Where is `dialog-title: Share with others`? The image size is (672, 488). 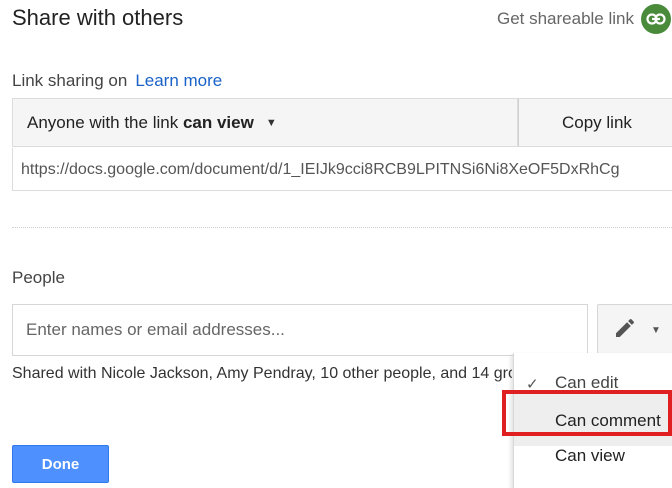 dialog-title: Share with others is located at coordinates (98, 17).